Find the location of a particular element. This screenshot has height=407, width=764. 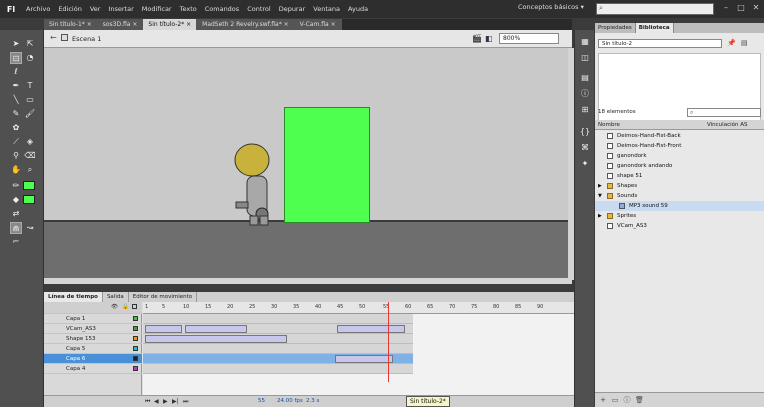

lock-icon: 🔒 is located at coordinates (125, 307).